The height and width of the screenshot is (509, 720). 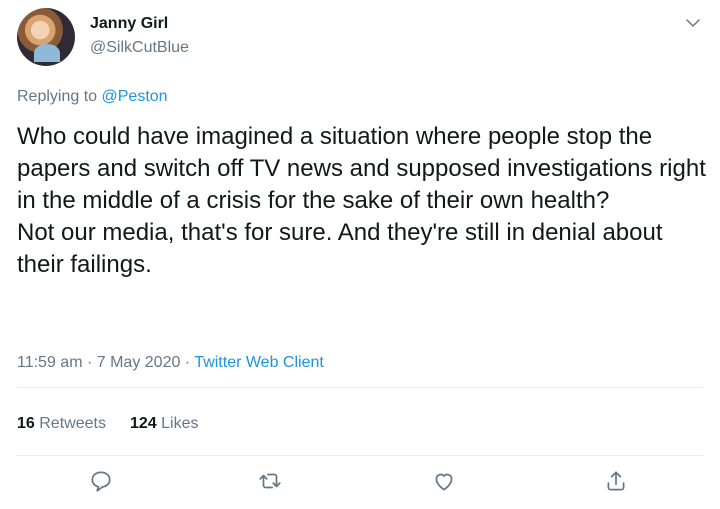 What do you see at coordinates (139, 362) in the screenshot?
I see `tweet-date: 7 May 2020` at bounding box center [139, 362].